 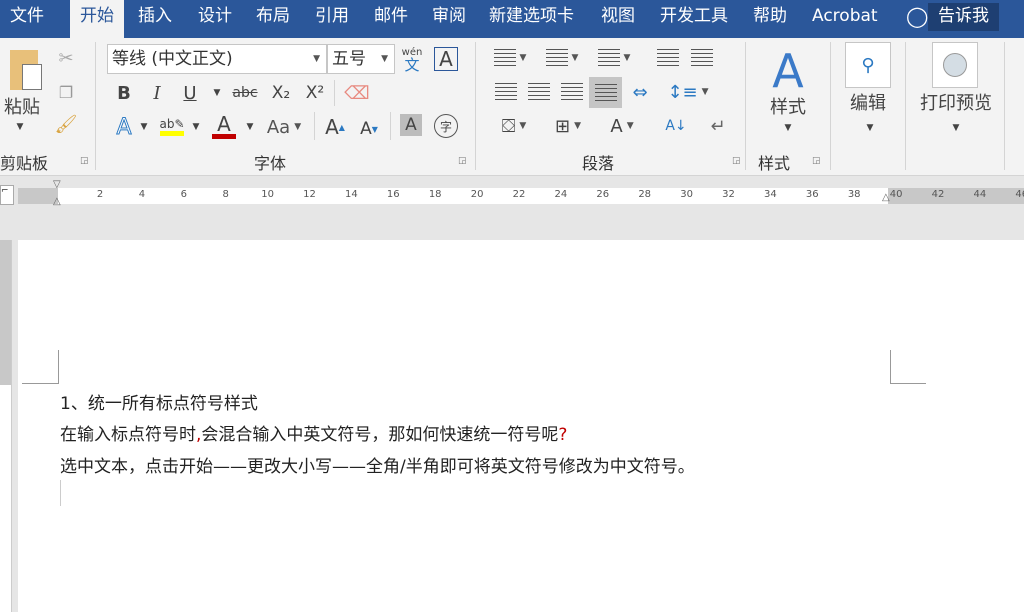 I want to click on line-spacing-button: ↕≡ ▼, so click(x=688, y=92).